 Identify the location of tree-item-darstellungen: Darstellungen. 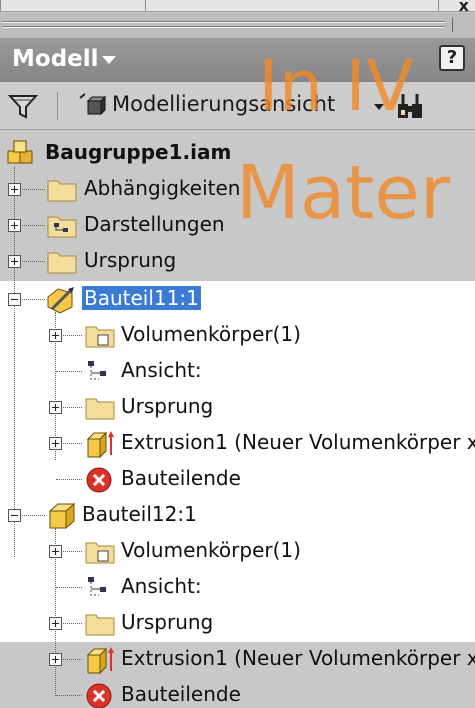
(237, 225).